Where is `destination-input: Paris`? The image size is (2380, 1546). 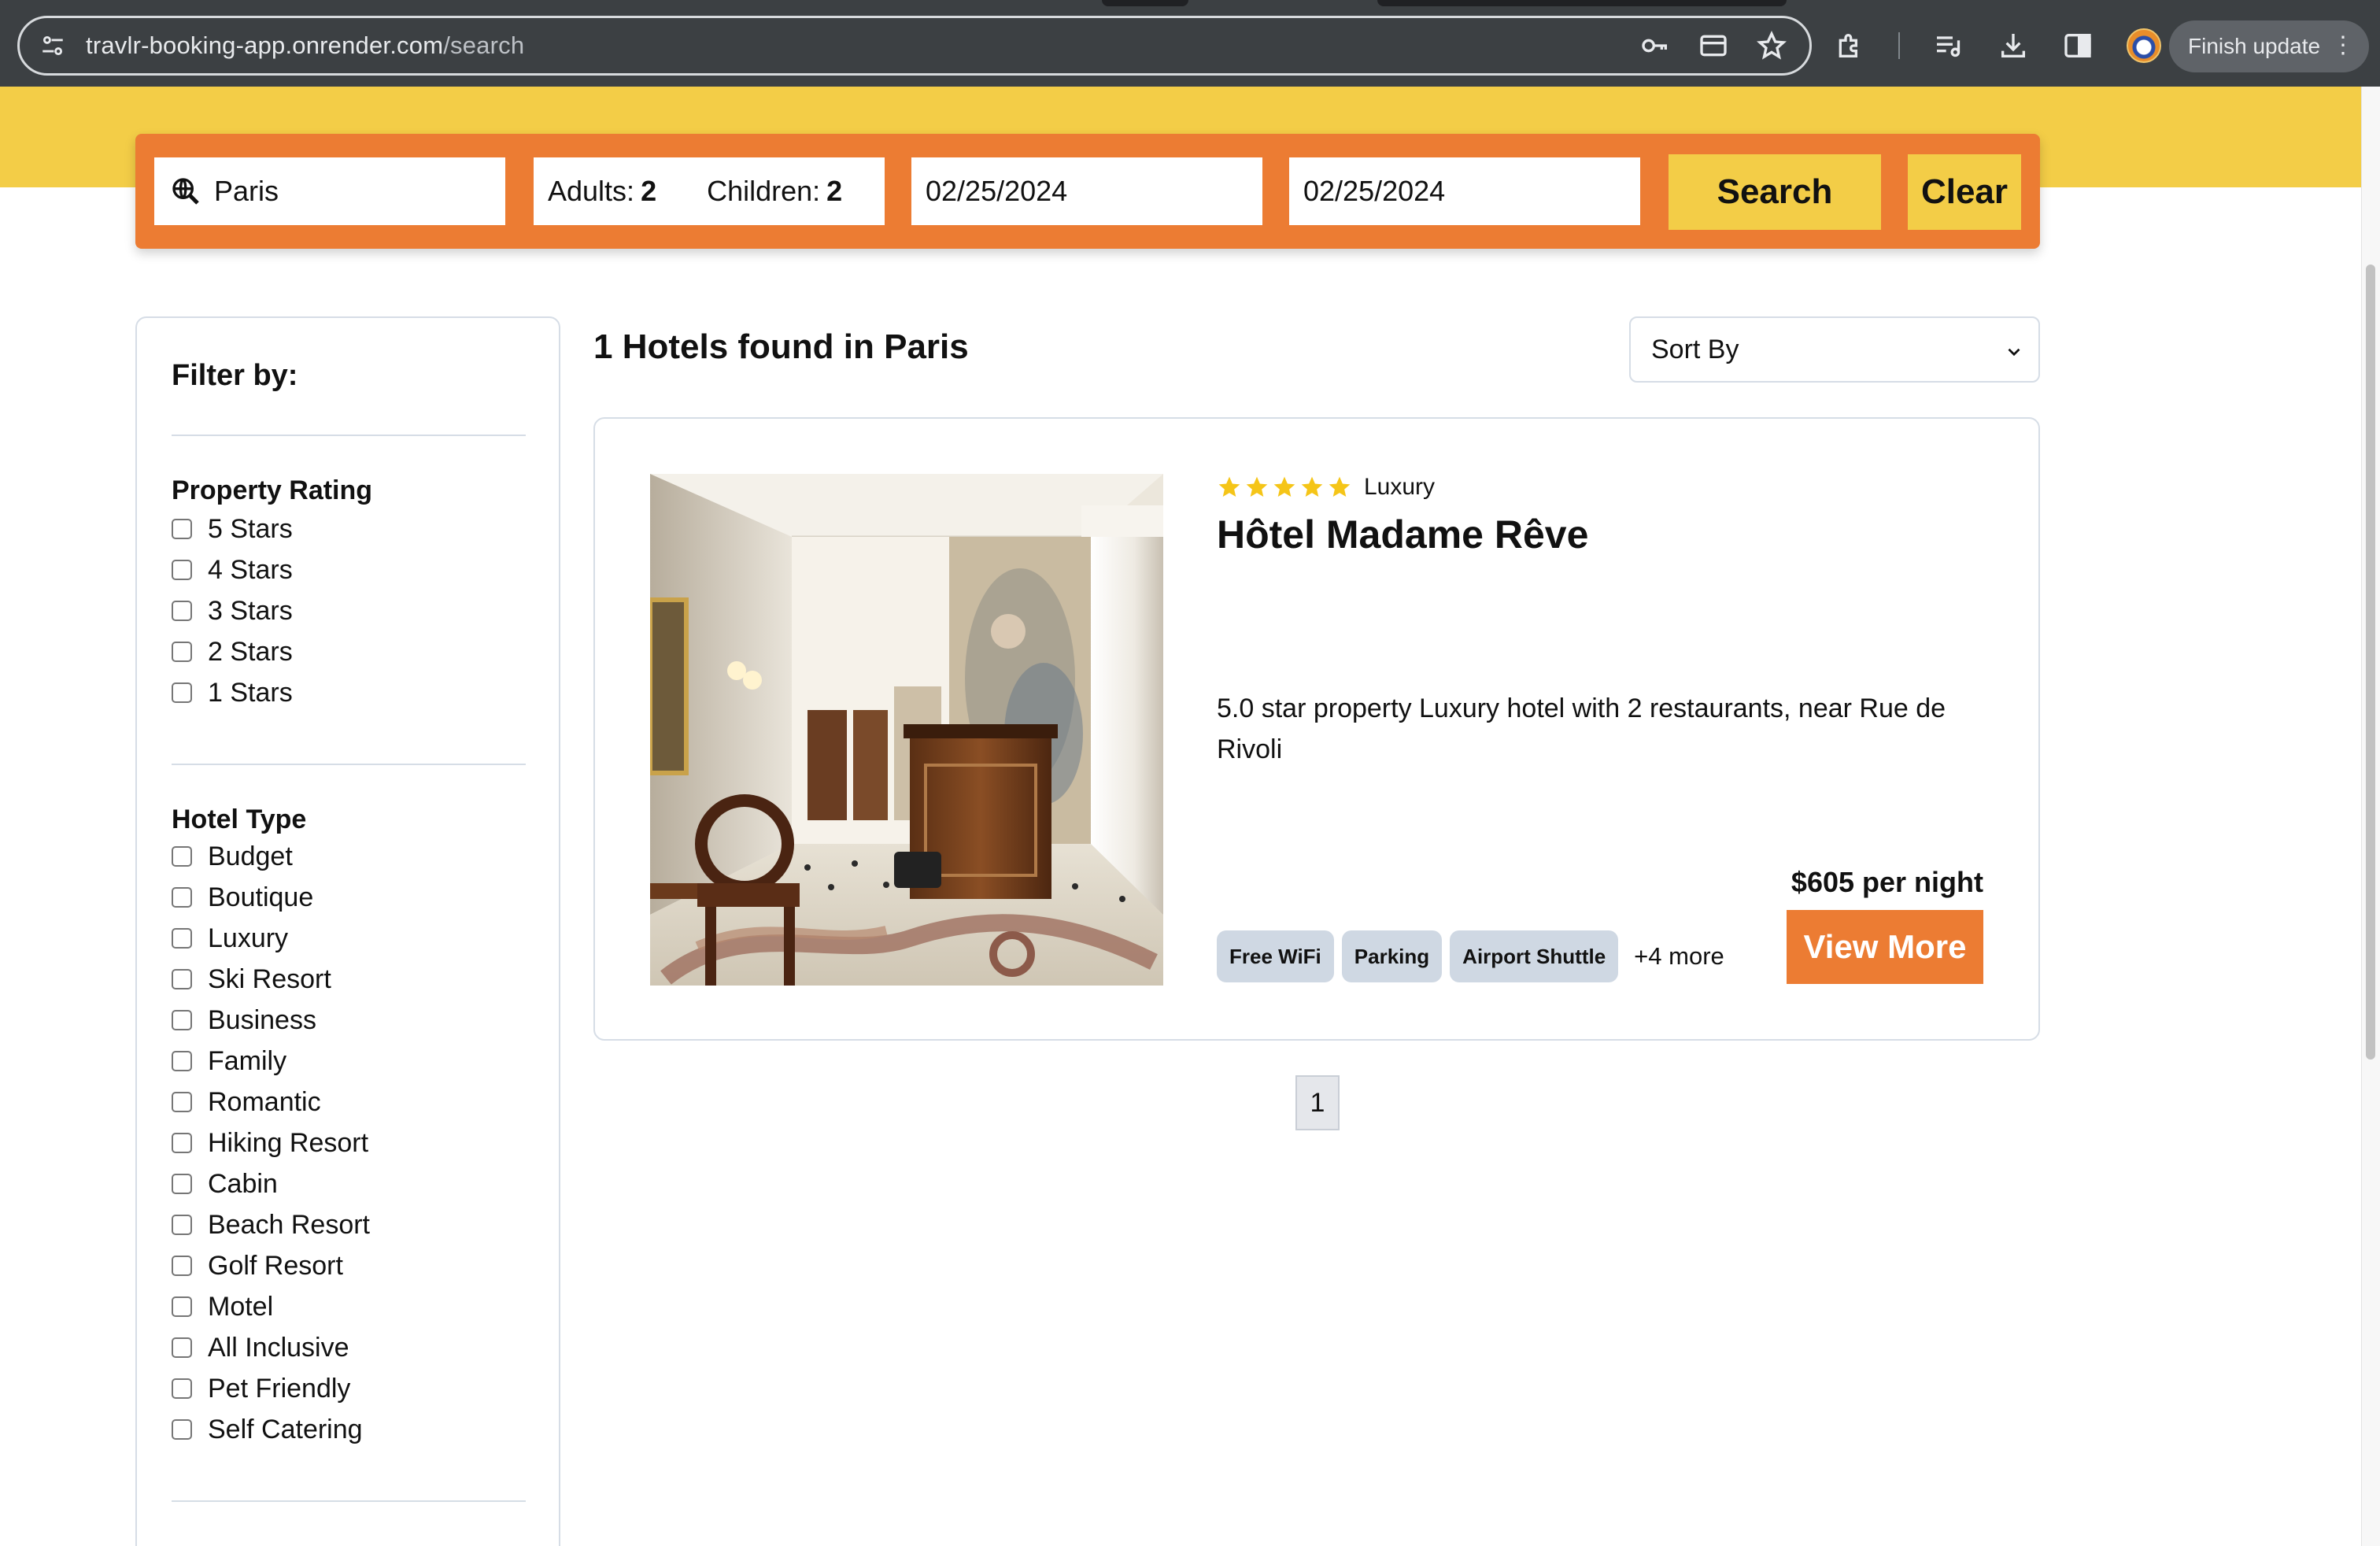
destination-input: Paris is located at coordinates (329, 191).